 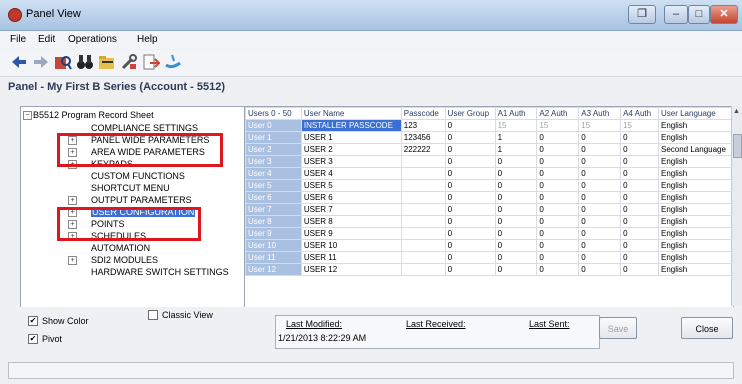 I want to click on table-cell: USER 2, so click(x=351, y=149).